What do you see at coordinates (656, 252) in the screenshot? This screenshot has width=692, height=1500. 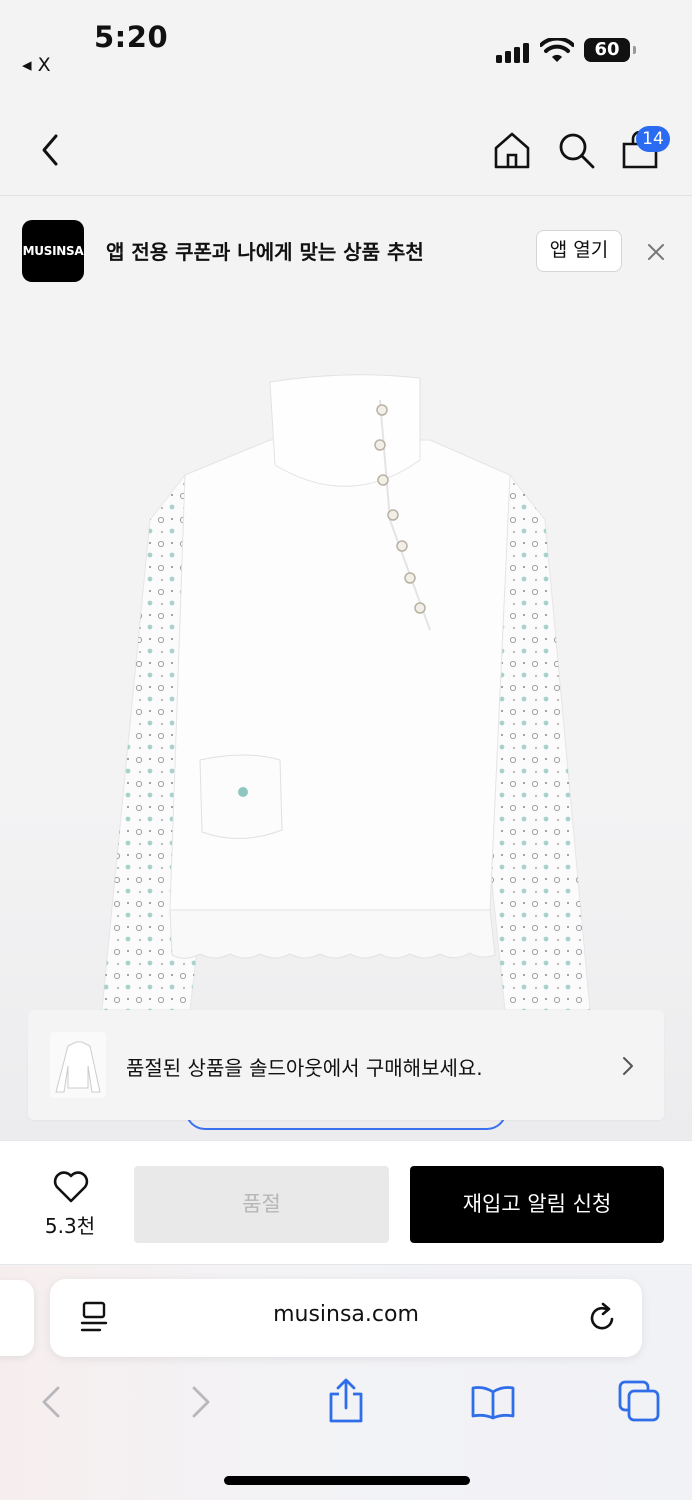 I see `close-icon` at bounding box center [656, 252].